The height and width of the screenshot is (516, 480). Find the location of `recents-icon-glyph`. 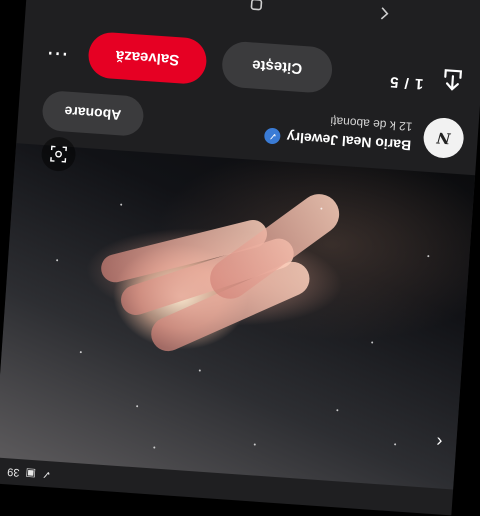

recents-icon-glyph is located at coordinates (130, 0).